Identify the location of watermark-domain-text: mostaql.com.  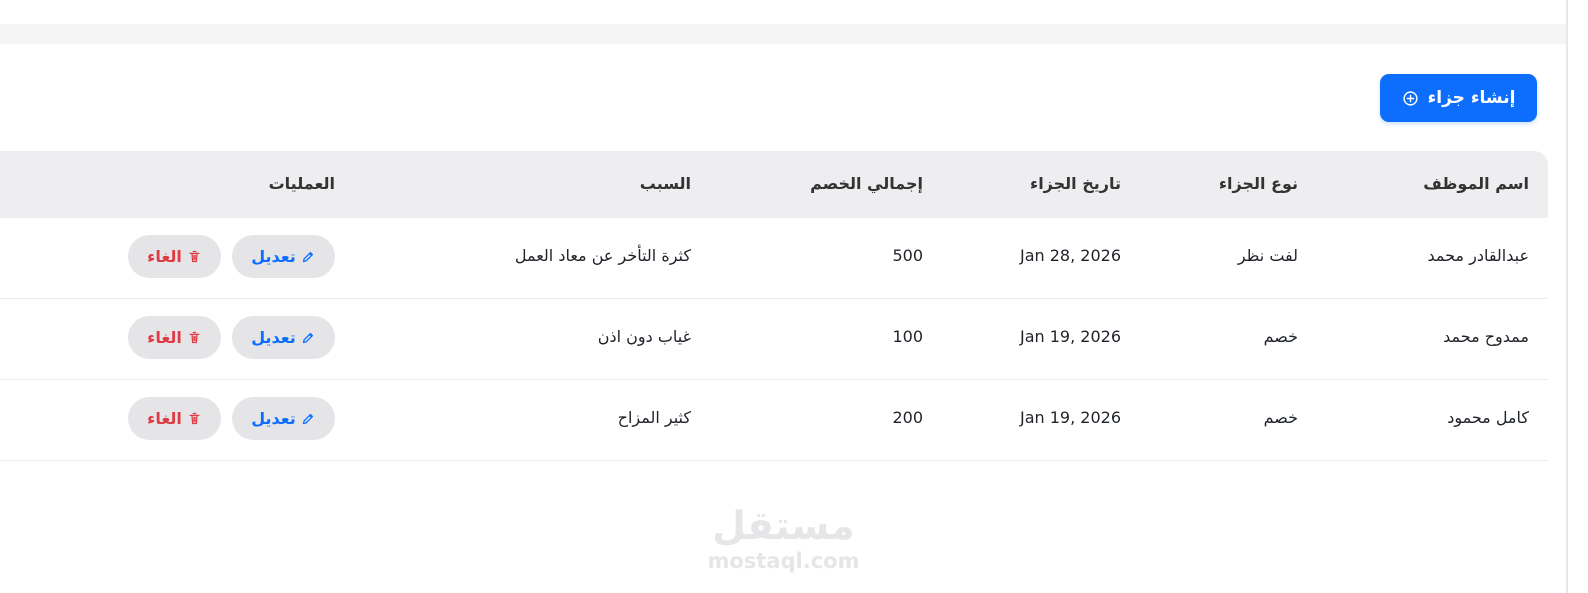
(783, 561).